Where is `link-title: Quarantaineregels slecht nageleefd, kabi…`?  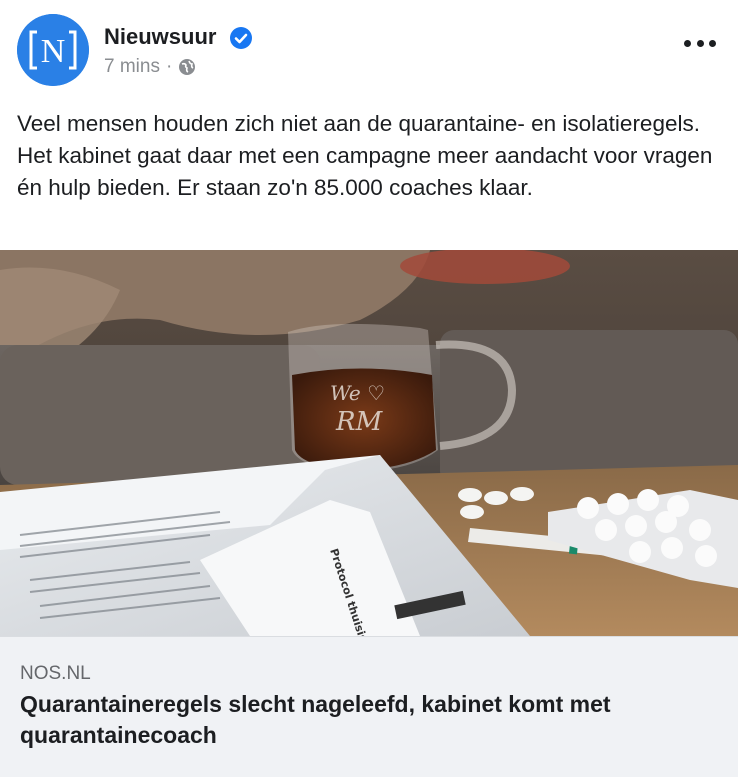 link-title: Quarantaineregels slecht nageleefd, kabi… is located at coordinates (365, 720).